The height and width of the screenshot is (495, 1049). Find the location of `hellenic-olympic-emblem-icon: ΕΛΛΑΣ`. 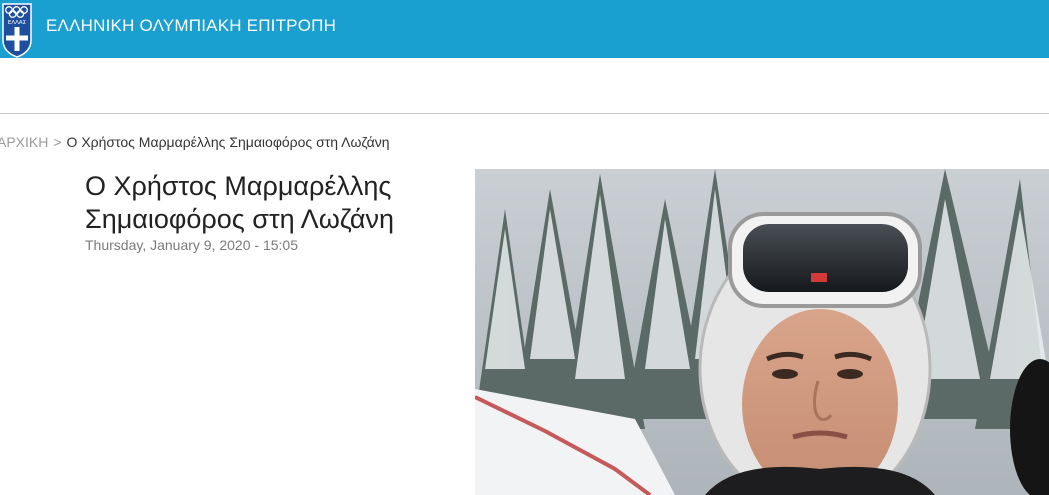

hellenic-olympic-emblem-icon: ΕΛΛΑΣ is located at coordinates (17, 29).